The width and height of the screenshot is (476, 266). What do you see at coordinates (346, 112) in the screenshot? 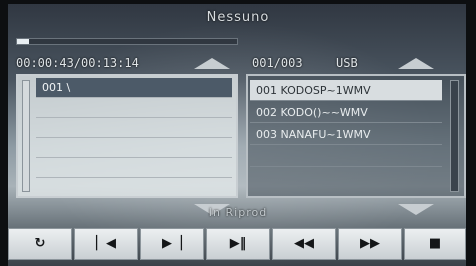
I see `file-row: 002 KODO()~~WMV` at bounding box center [346, 112].